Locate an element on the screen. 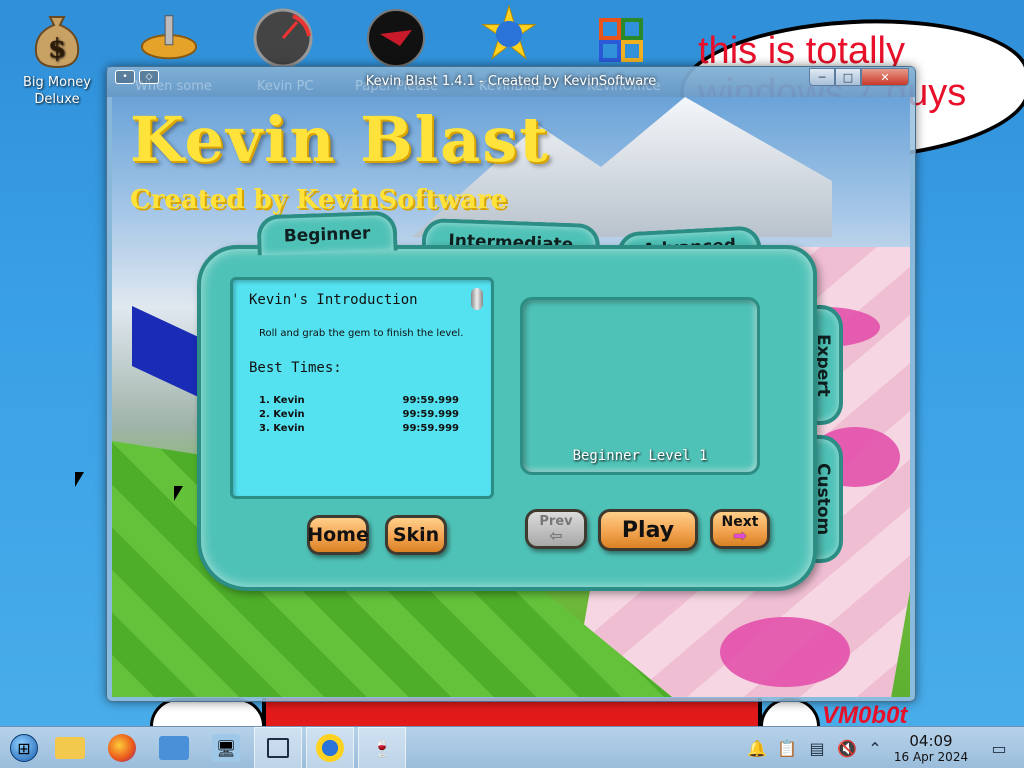 Image resolution: width=1024 pixels, height=768 pixels. desktop-icon-red-logo is located at coordinates (396, 40).